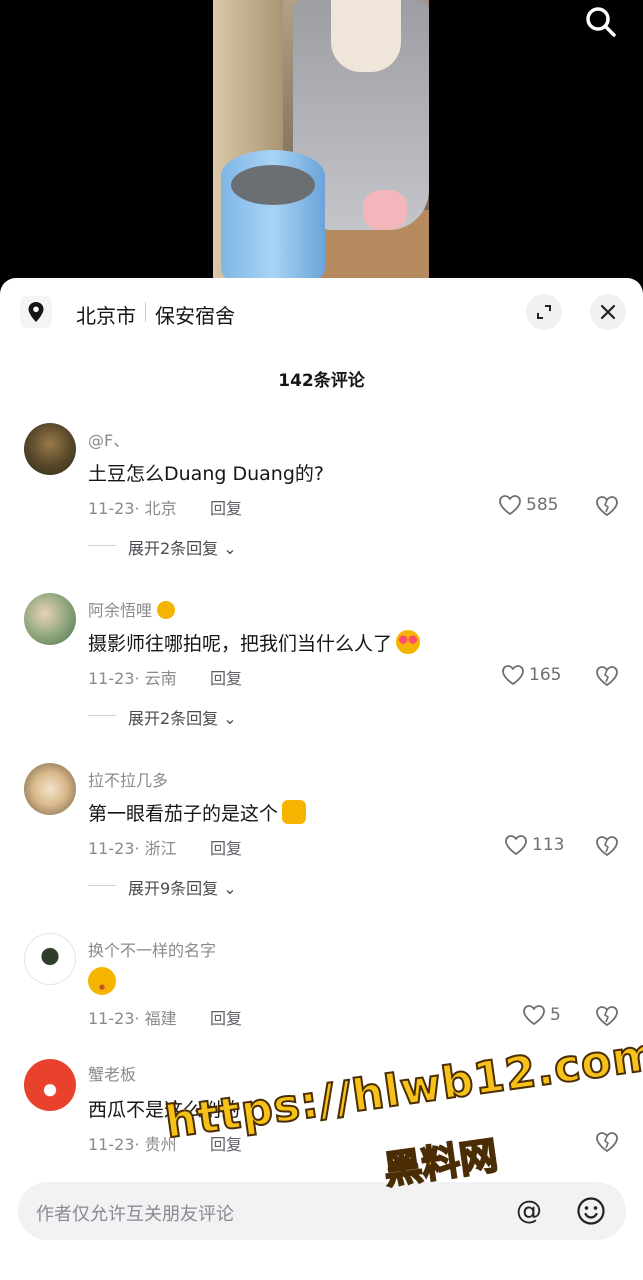 The height and width of the screenshot is (1280, 643). Describe the element at coordinates (529, 1211) in the screenshot. I see `mention-button: @` at that location.